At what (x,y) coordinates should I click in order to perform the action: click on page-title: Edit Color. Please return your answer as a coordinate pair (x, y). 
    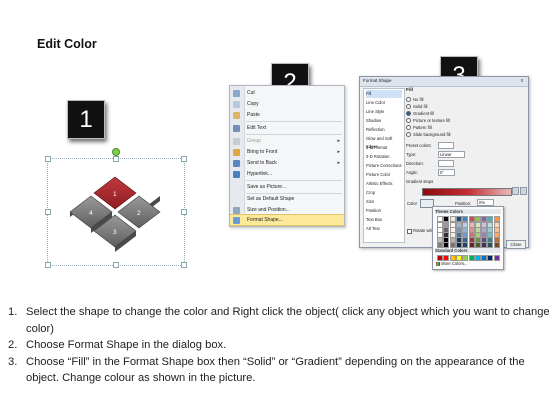
    Looking at the image, I should click on (67, 44).